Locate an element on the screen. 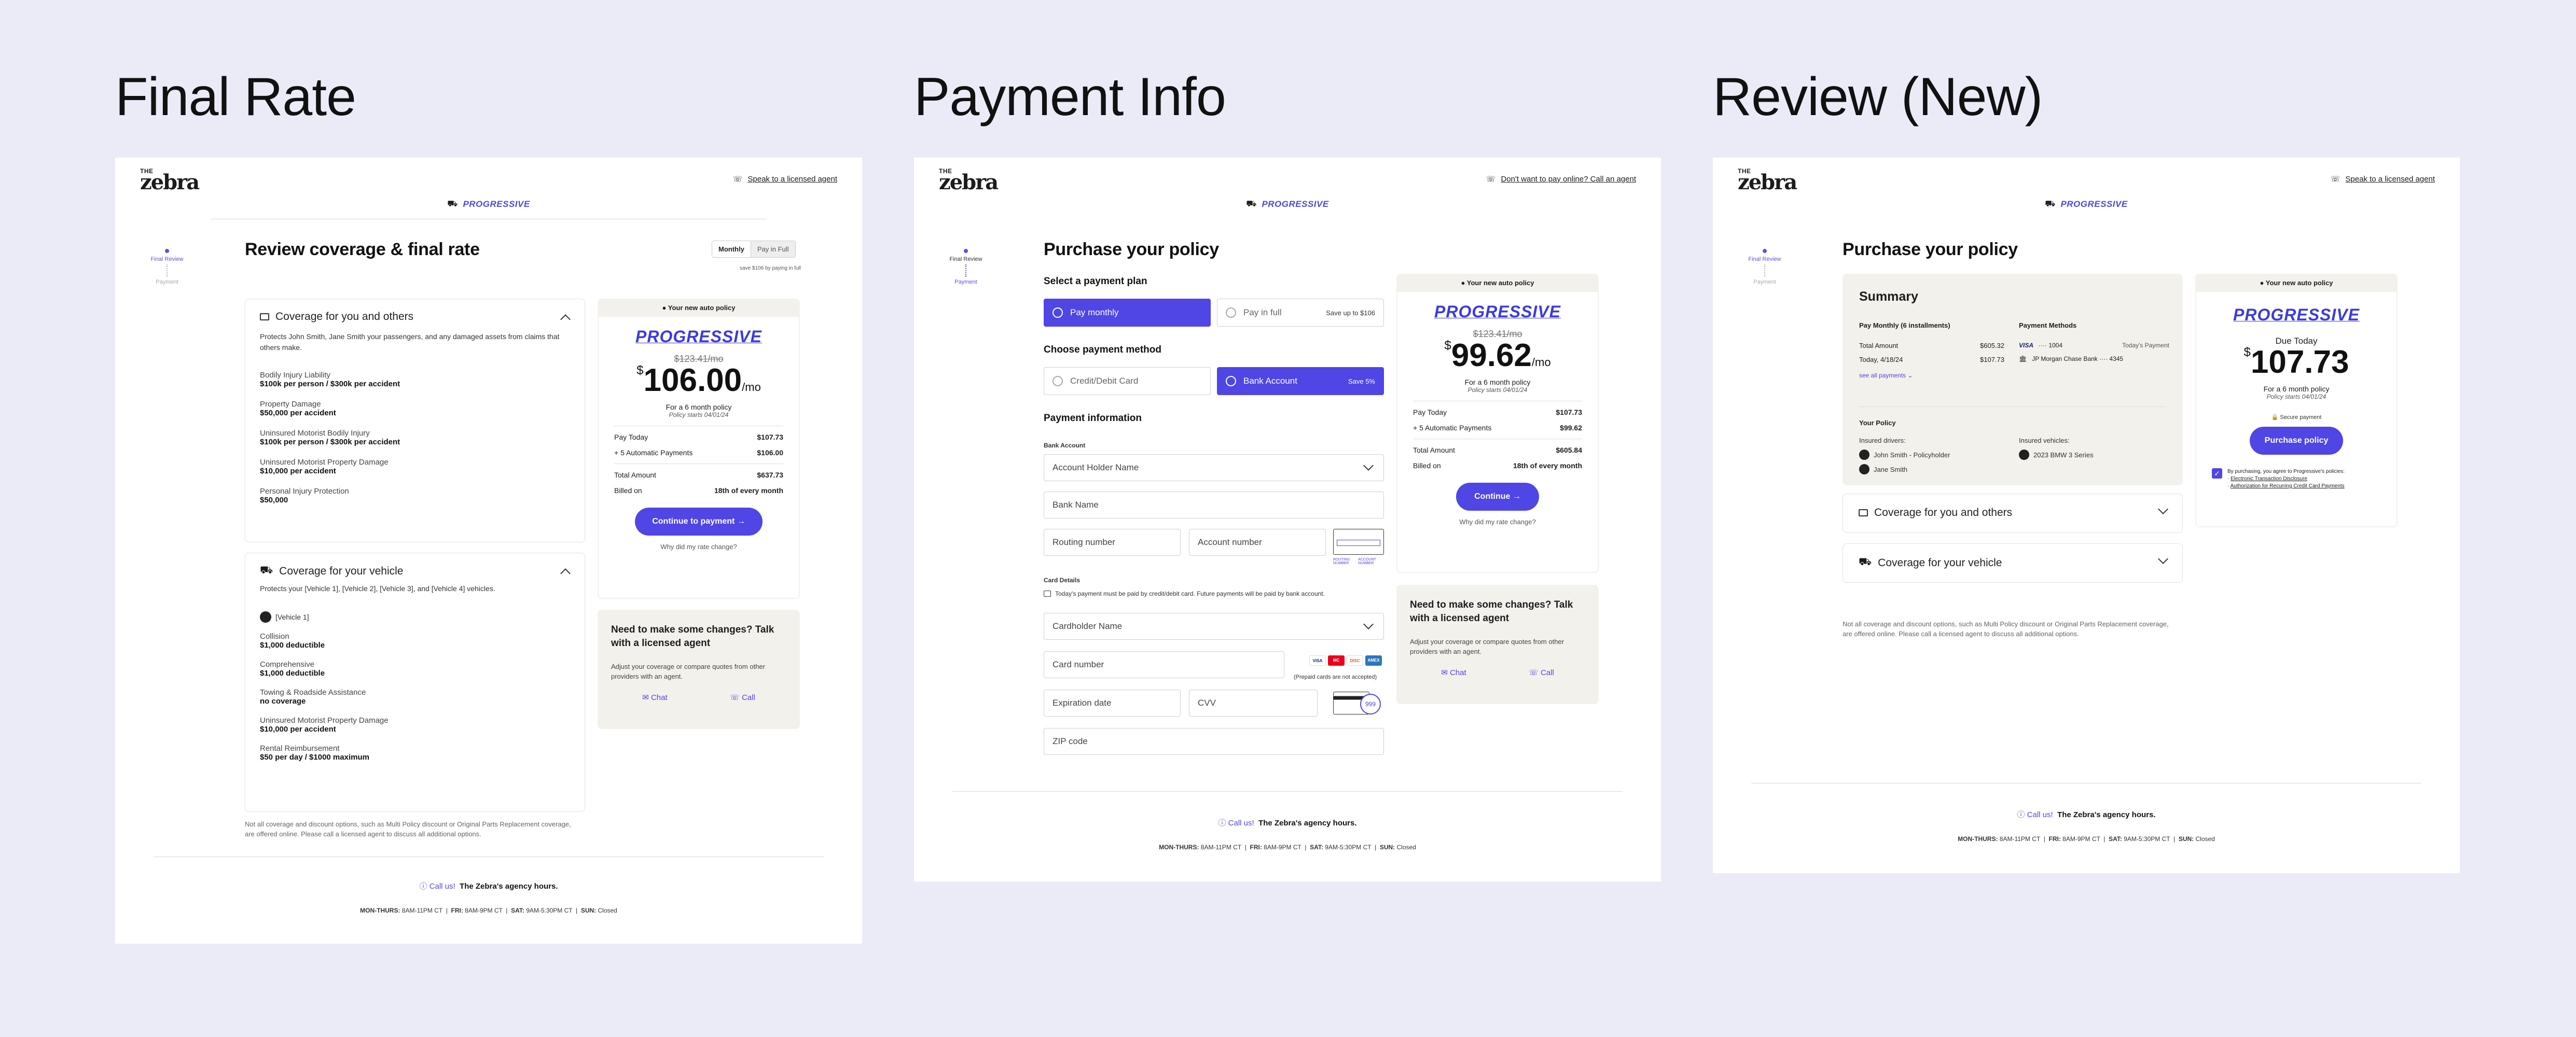 The image size is (2576, 1037). row-label: Today, 4/18/24 is located at coordinates (1881, 359).